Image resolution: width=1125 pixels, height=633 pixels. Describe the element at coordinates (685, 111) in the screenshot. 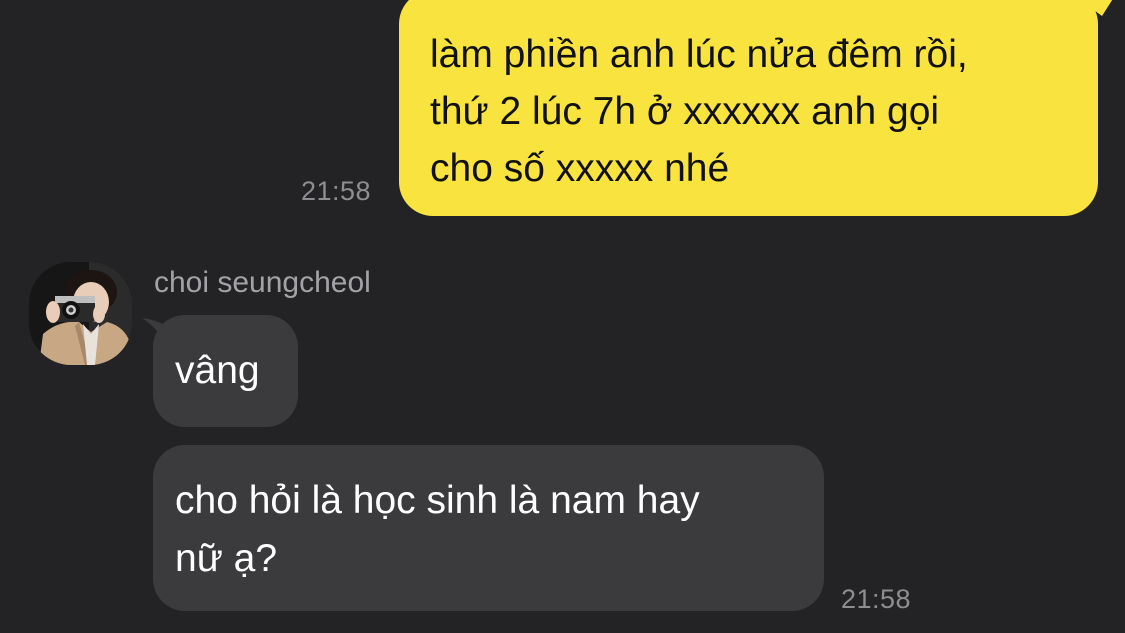

I see `outgoing-message-line: thứ 2 lúc 7h ở xxxxxx anh gọi` at that location.